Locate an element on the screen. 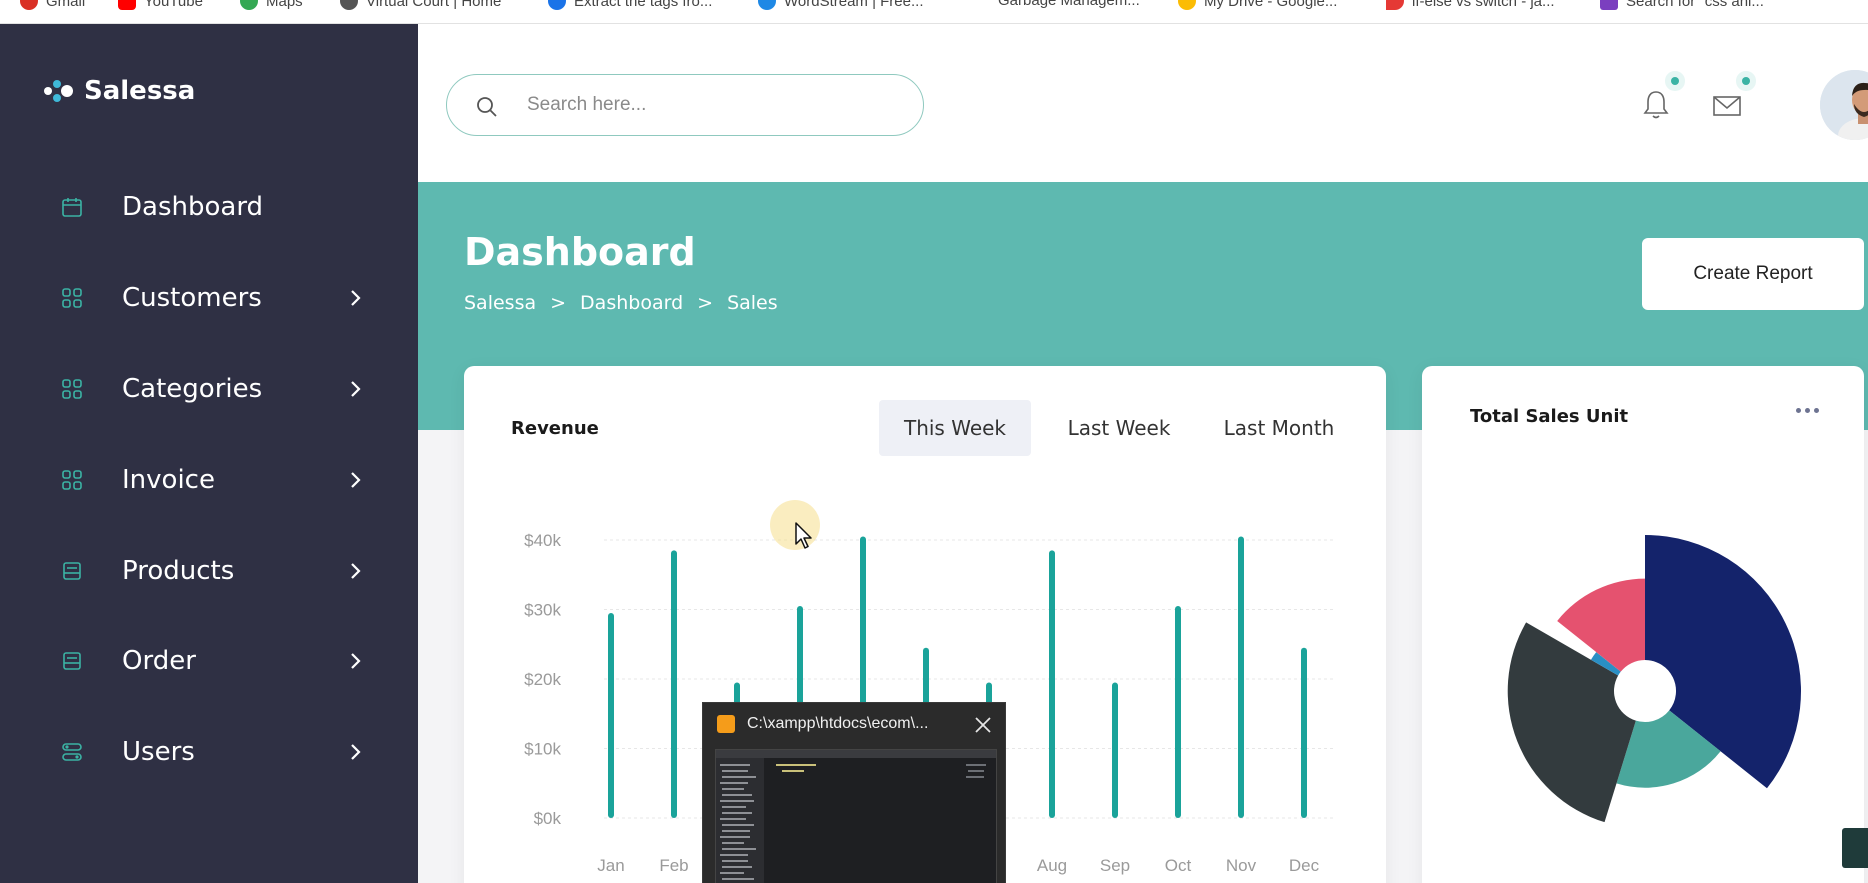 This screenshot has height=883, width=1868. breadcrumb-item: Dashboard is located at coordinates (631, 303).